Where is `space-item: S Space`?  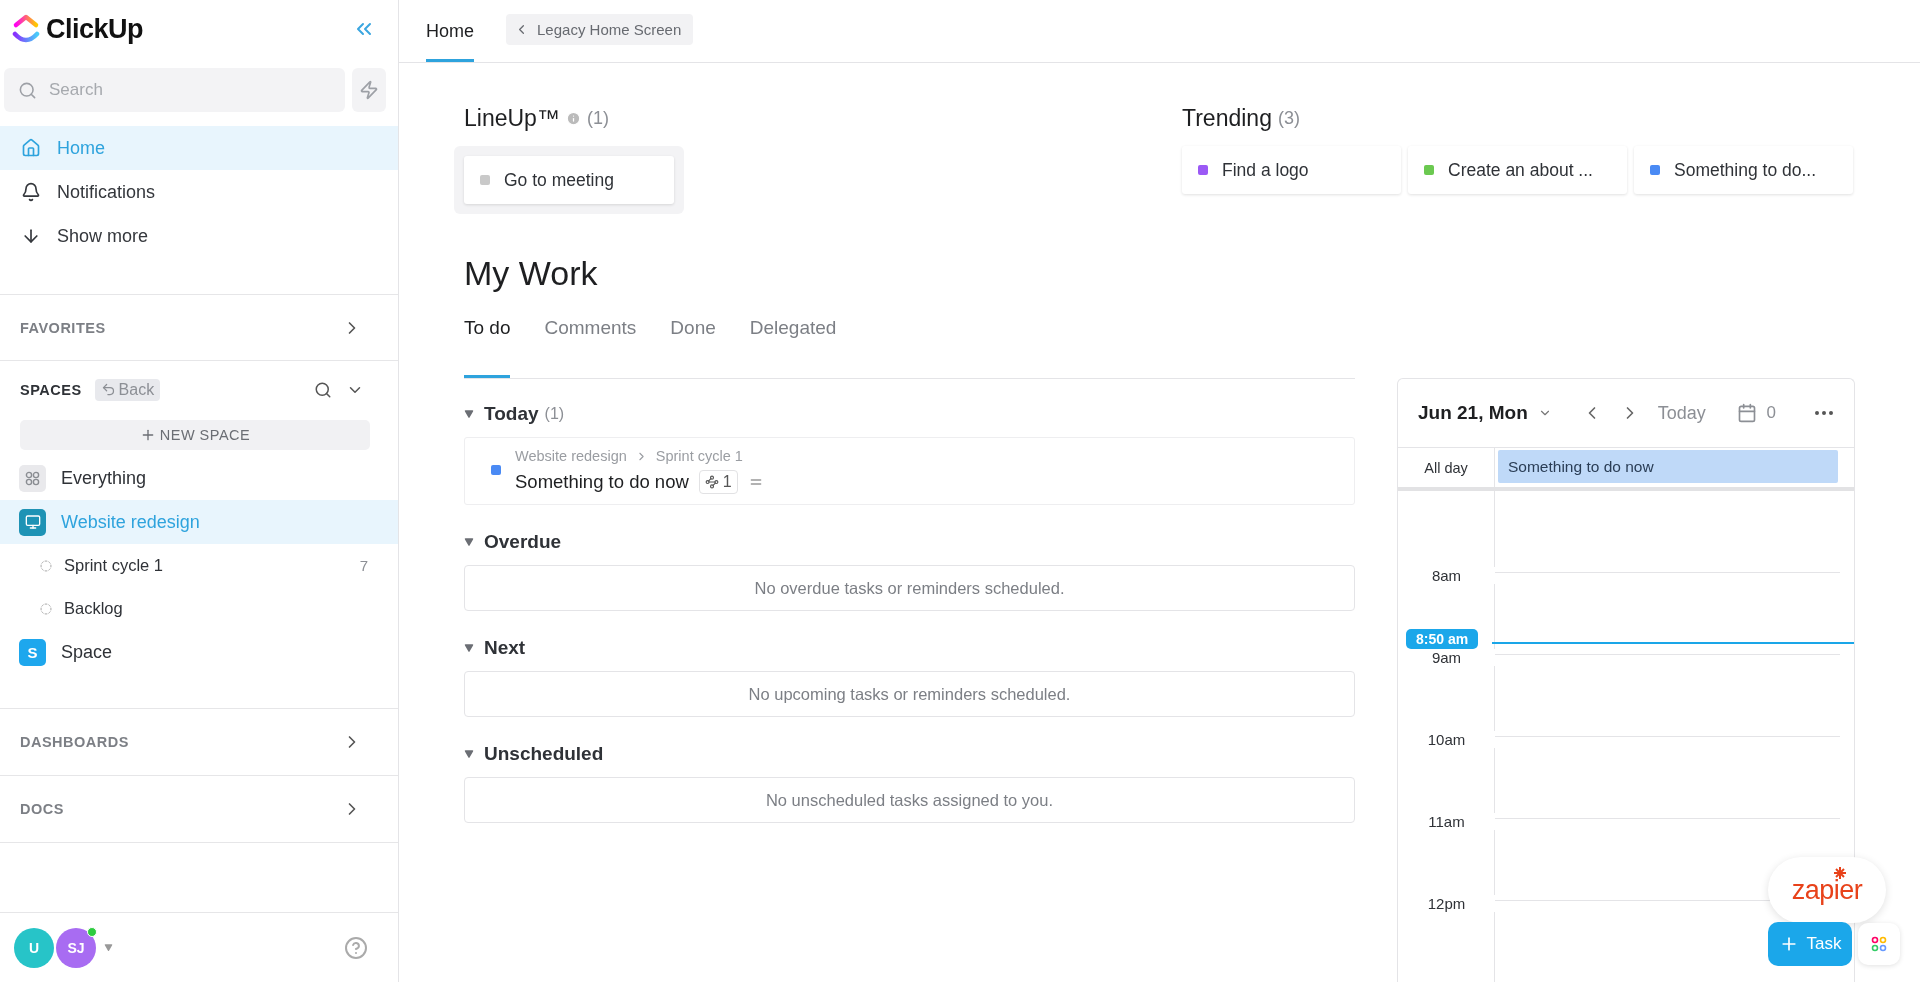 space-item: S Space is located at coordinates (199, 652).